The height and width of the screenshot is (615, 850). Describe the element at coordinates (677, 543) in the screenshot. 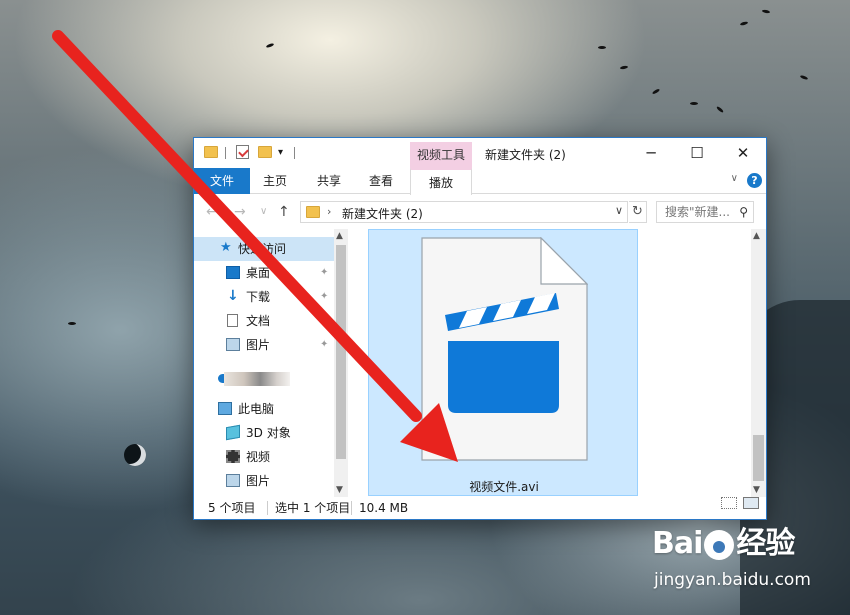

I see `watermark-logo-left: Bai` at that location.